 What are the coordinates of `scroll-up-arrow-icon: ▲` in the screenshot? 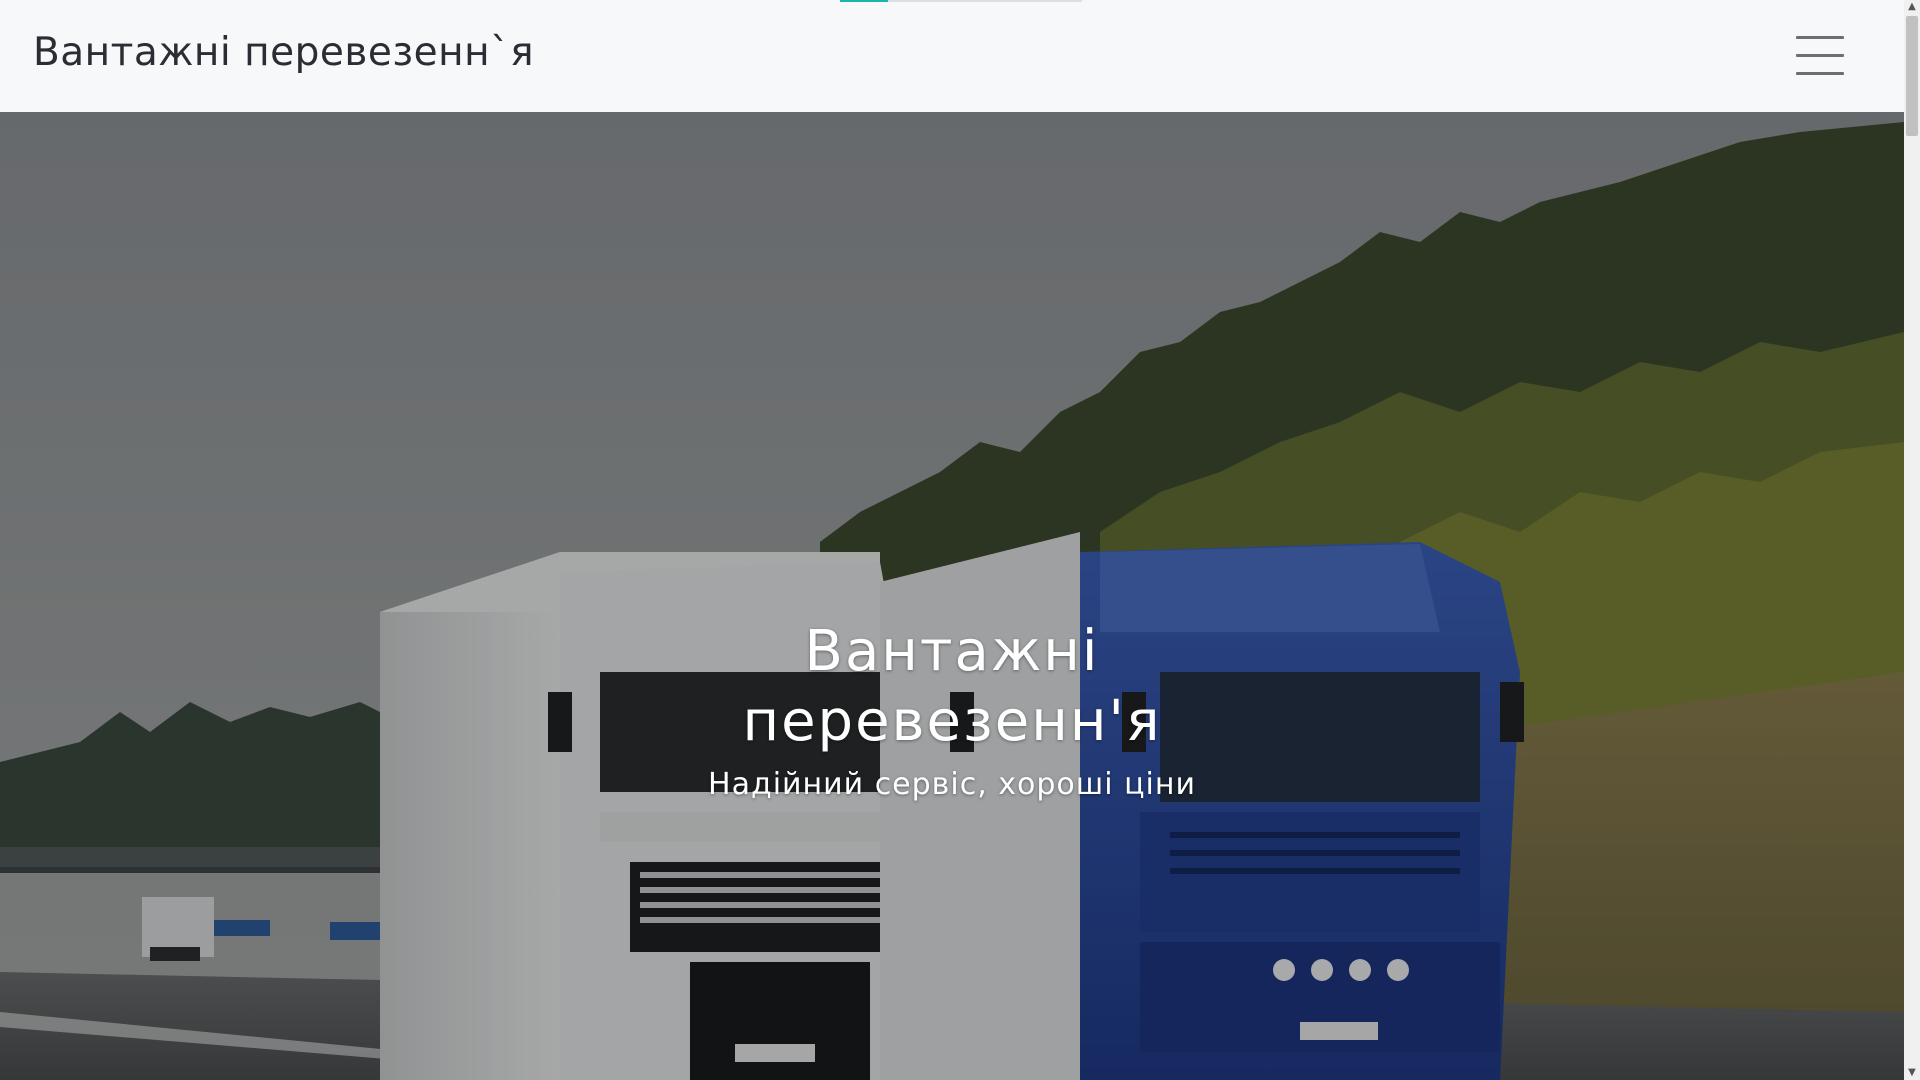 It's located at (1912, 7).